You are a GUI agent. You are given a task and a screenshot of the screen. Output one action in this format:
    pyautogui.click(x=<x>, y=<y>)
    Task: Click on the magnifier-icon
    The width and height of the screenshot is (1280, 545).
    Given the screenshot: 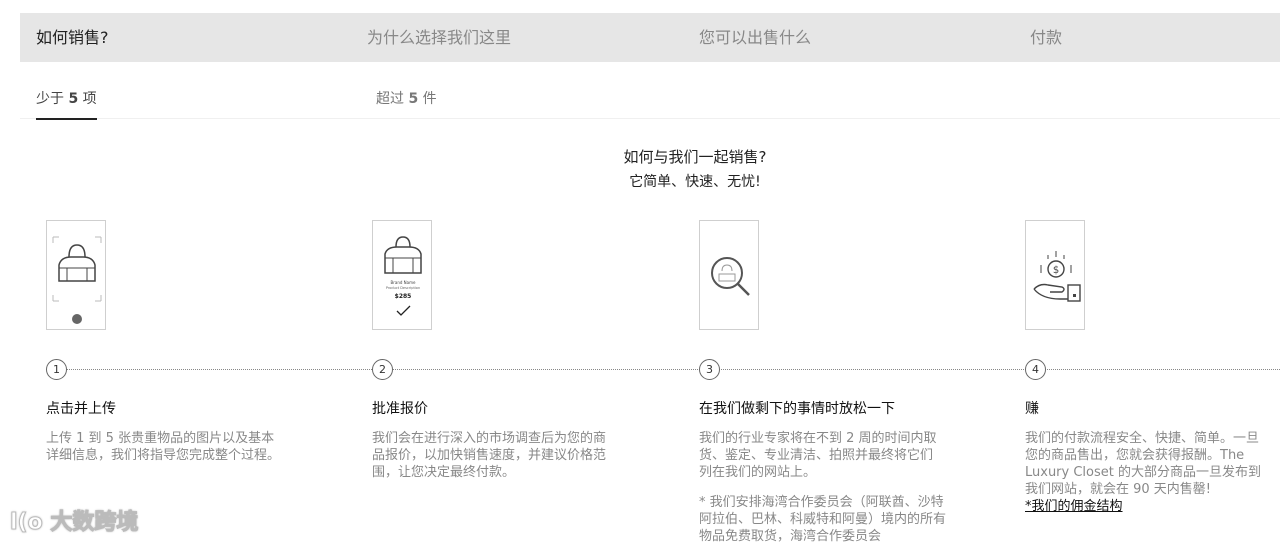 What is the action you would take?
    pyautogui.click(x=730, y=276)
    